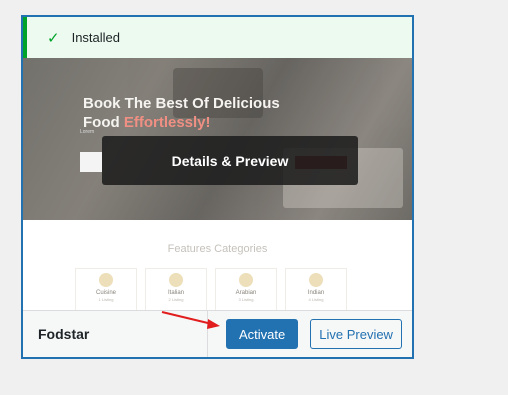  I want to click on live-preview-button: Live Preview, so click(356, 334).